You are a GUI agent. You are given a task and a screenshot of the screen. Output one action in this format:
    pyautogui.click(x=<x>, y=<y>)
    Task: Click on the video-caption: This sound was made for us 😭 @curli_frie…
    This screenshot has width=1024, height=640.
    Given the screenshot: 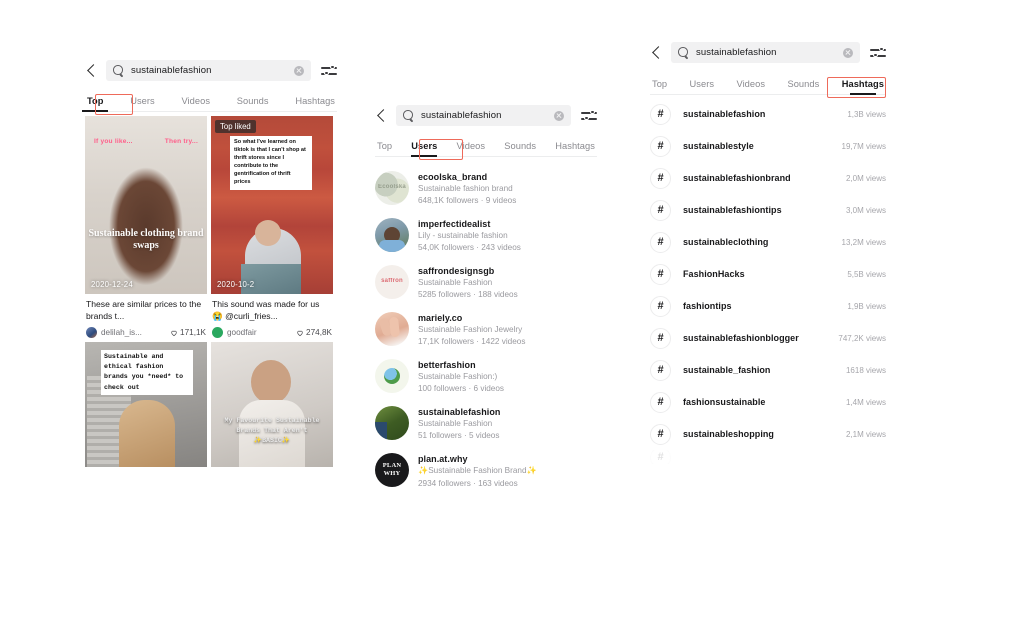 What is the action you would take?
    pyautogui.click(x=272, y=316)
    